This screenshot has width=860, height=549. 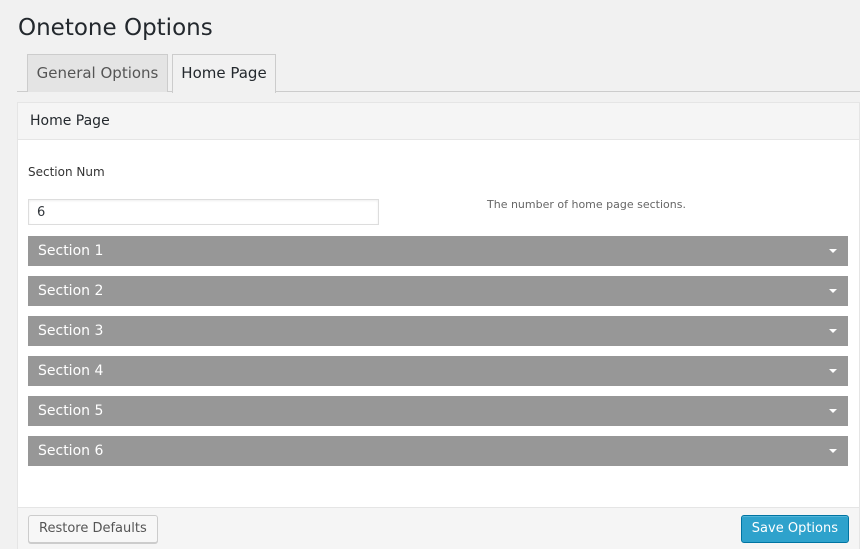 What do you see at coordinates (438, 331) in the screenshot?
I see `section-3-toggle: Section 3` at bounding box center [438, 331].